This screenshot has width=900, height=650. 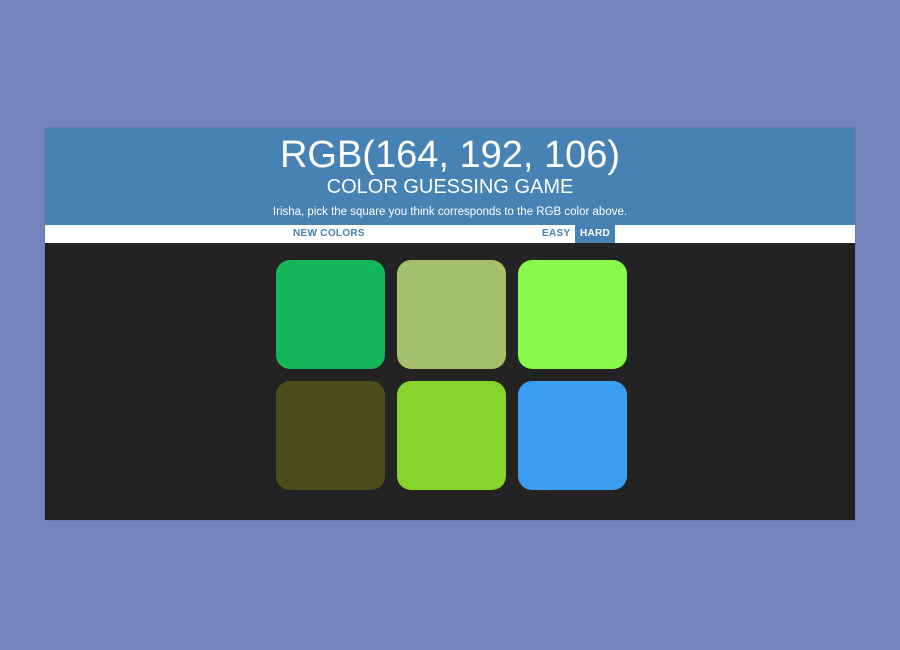 I want to click on game-title: COLOR GUESSING GAME, so click(x=450, y=187).